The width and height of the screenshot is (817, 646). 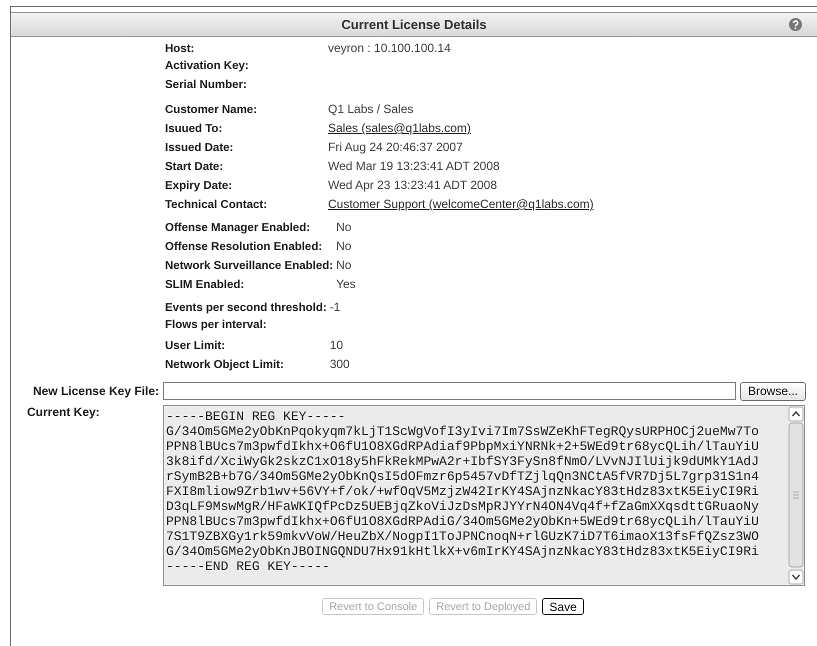 I want to click on field-label: Start Date:, so click(x=194, y=167).